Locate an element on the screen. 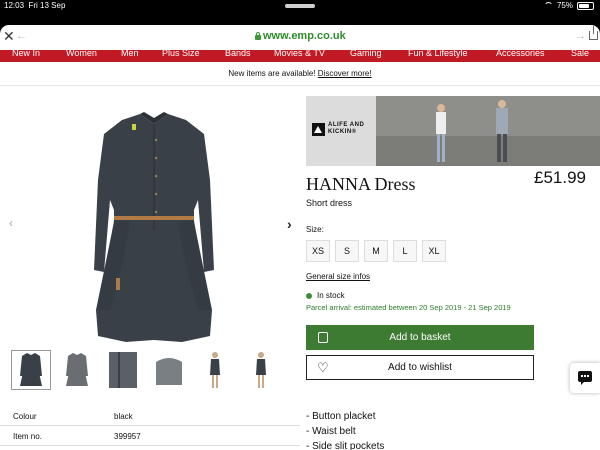 Image resolution: width=600 pixels, height=450 pixels. product-title: HANNA Dress is located at coordinates (361, 184).